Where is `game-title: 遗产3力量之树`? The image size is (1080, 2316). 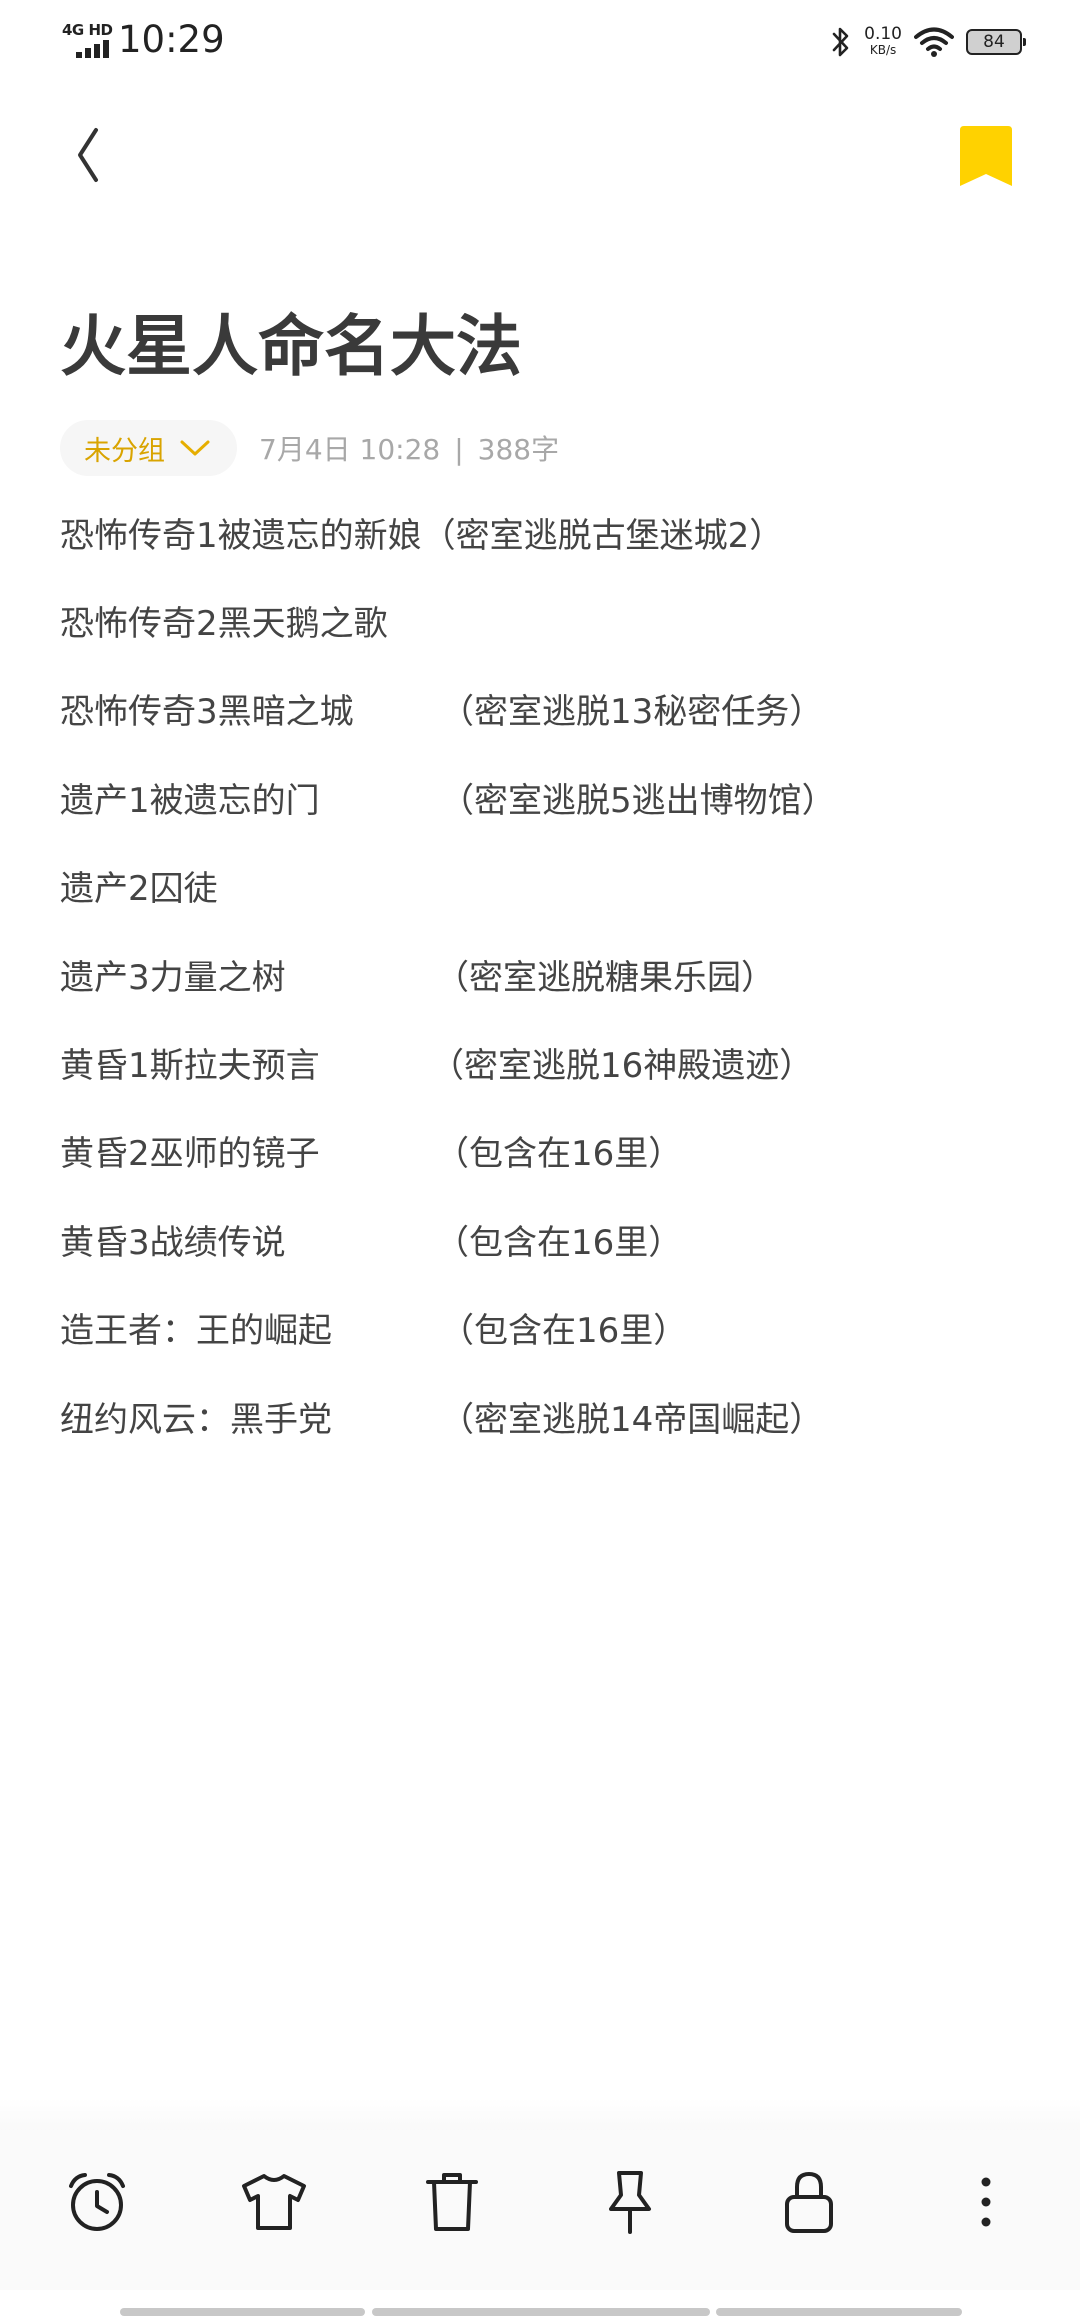
game-title: 遗产3力量之树 is located at coordinates (173, 977).